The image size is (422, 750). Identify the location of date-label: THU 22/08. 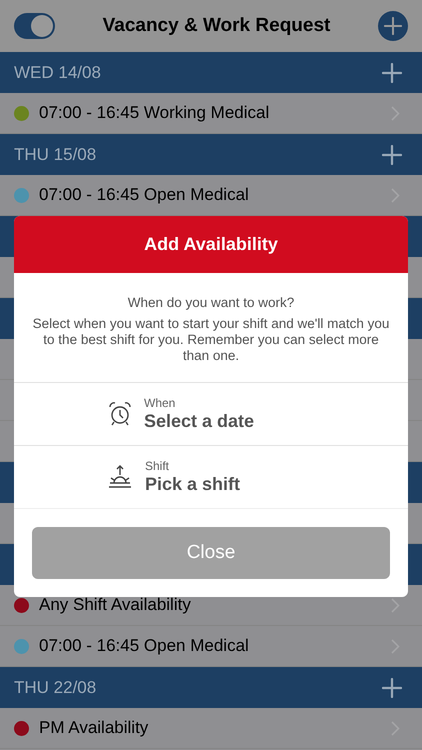
(55, 687).